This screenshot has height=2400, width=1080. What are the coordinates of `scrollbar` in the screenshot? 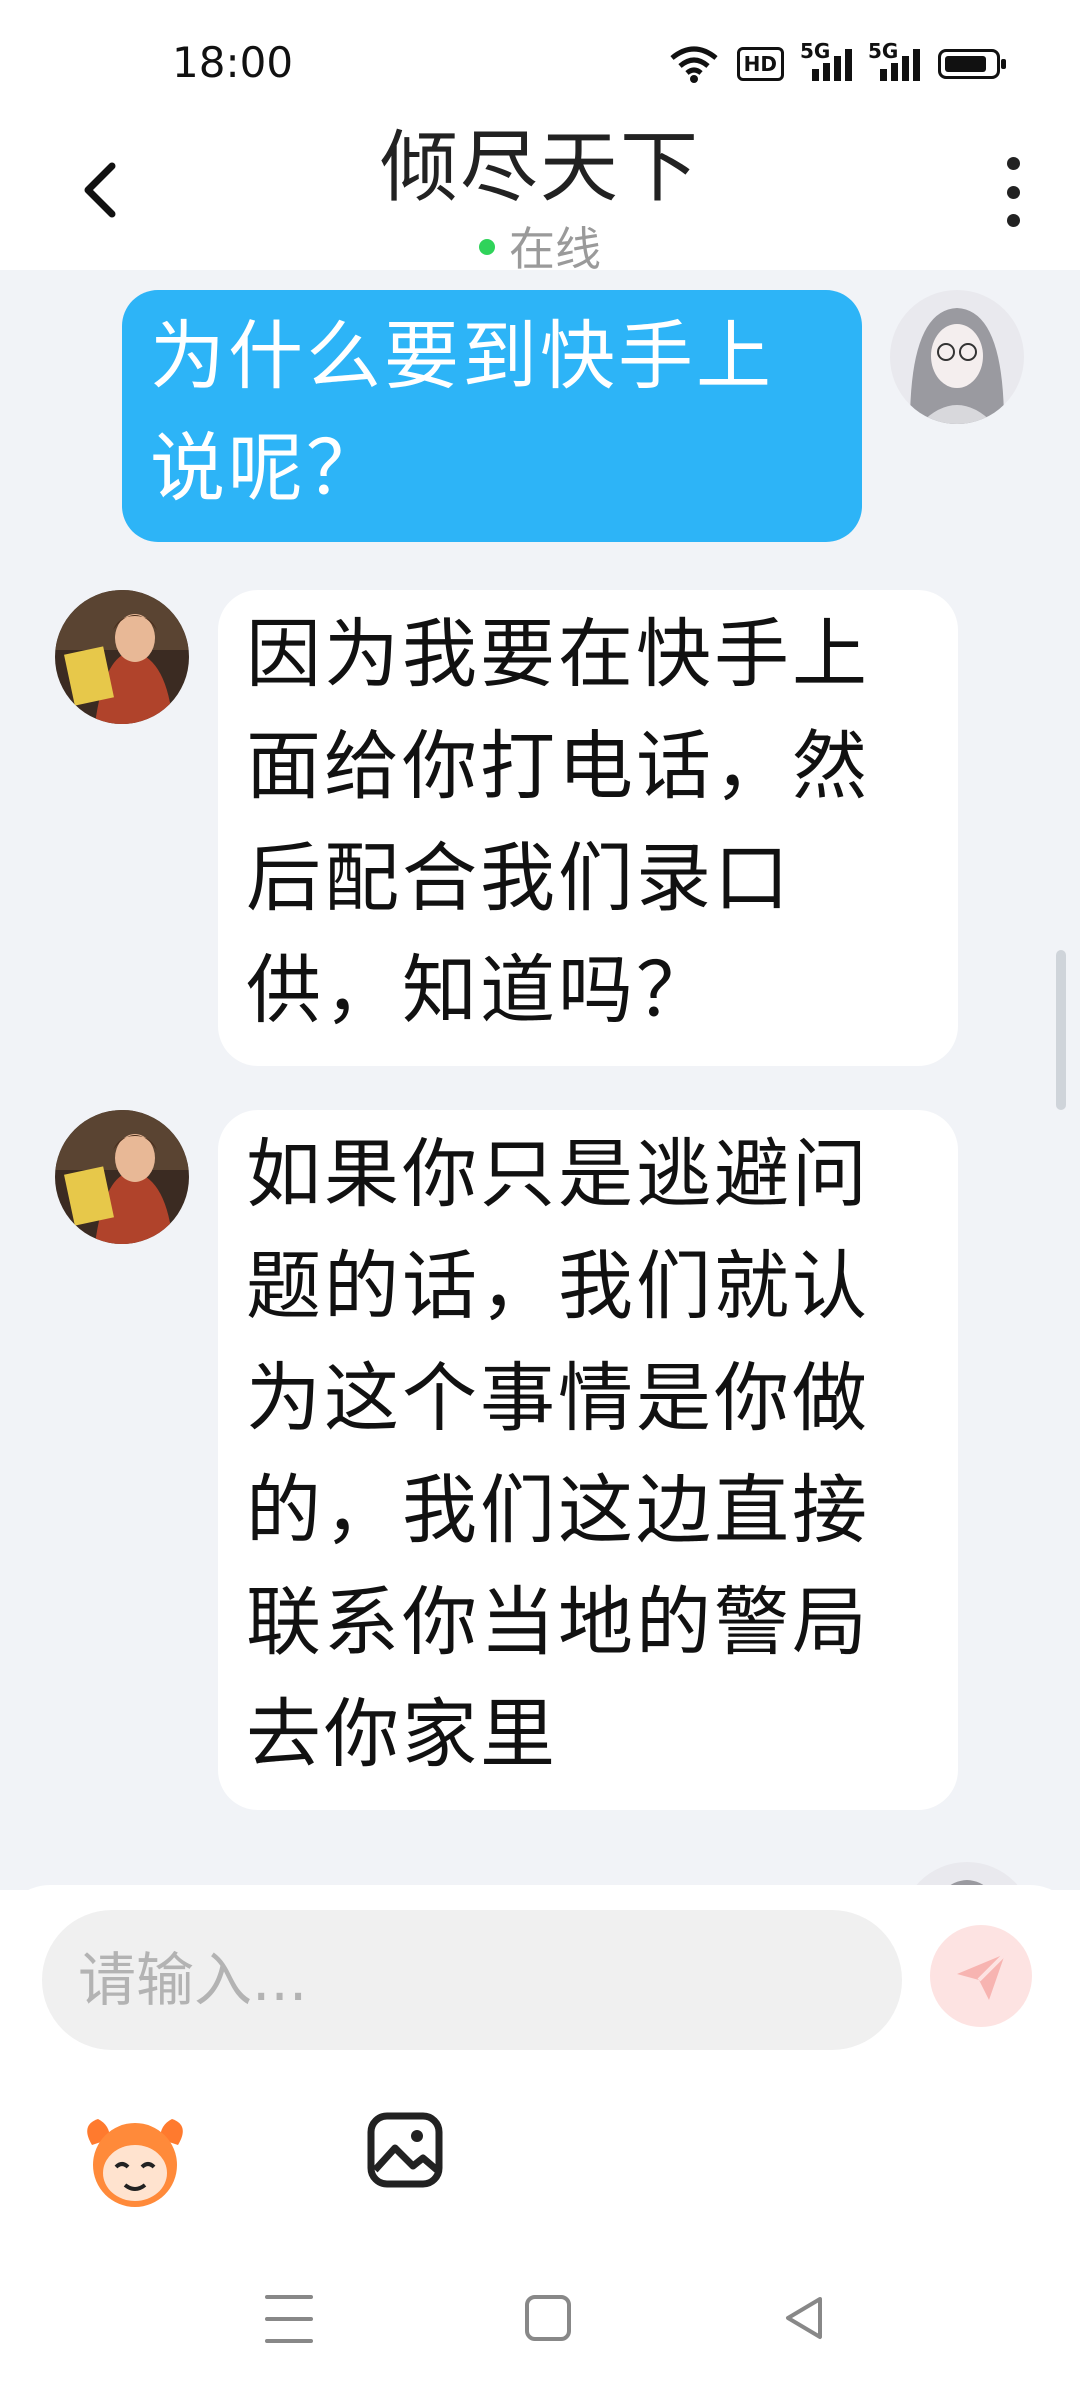 It's located at (1061, 1030).